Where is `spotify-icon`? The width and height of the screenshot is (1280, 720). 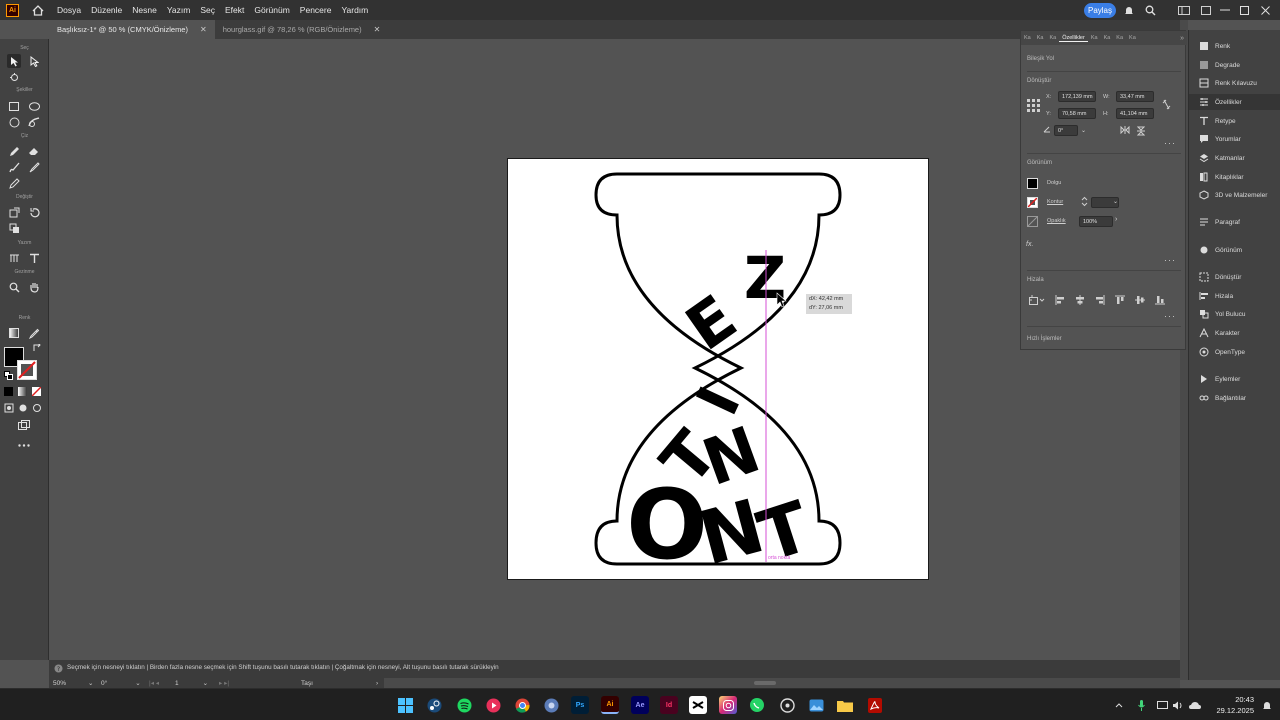
spotify-icon is located at coordinates (464, 705).